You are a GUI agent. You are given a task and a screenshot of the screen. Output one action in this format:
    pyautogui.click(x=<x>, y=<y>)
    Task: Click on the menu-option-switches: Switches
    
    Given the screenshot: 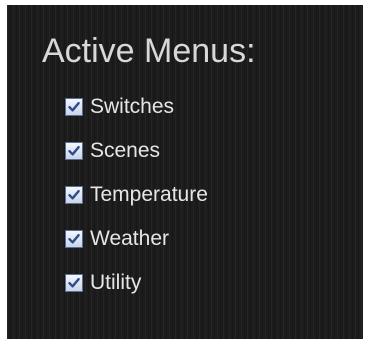 What is the action you would take?
    pyautogui.click(x=136, y=107)
    